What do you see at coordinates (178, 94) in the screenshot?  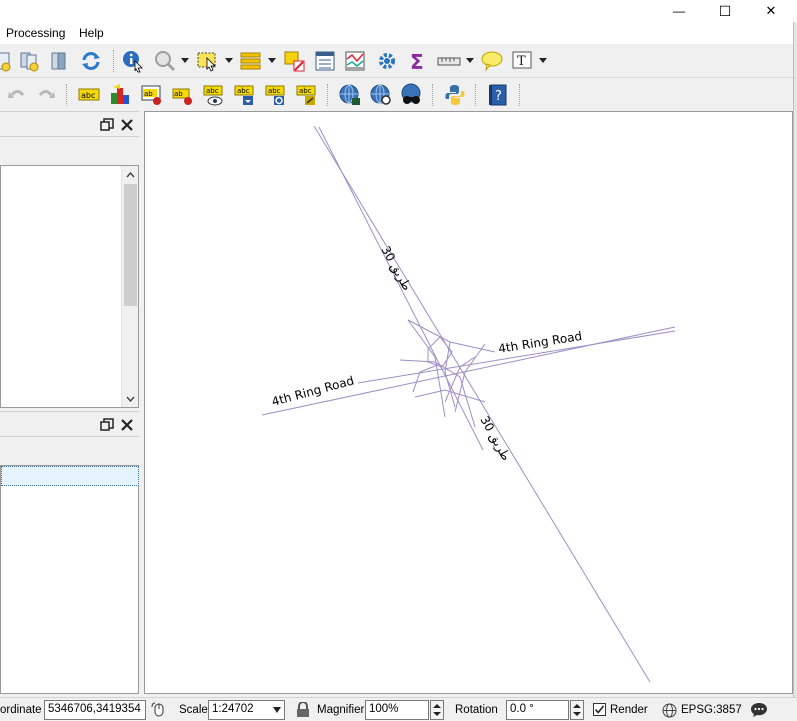 I see `svg-text: ab` at bounding box center [178, 94].